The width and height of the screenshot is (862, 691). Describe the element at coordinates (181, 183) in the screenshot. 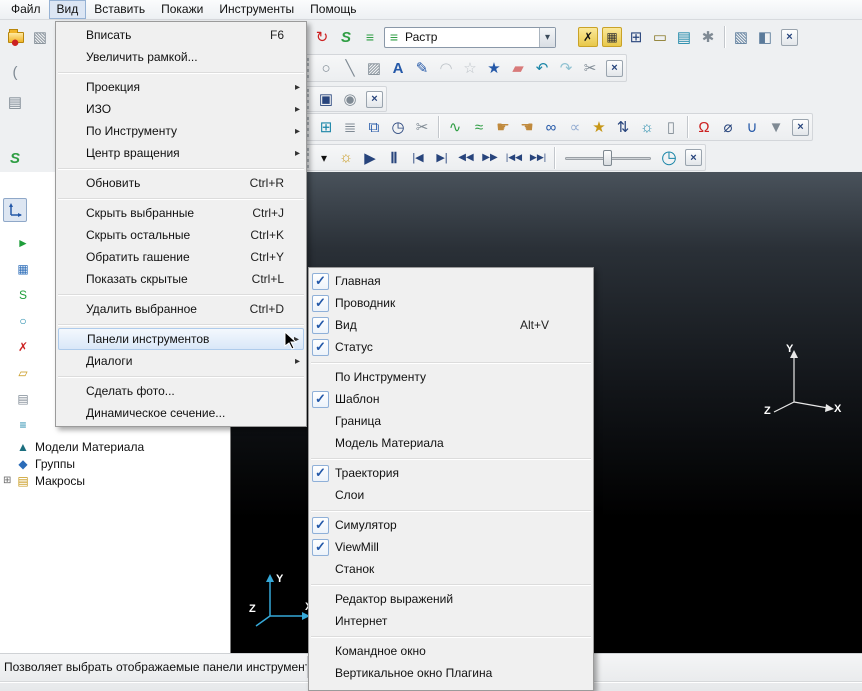

I see `menu-item-refresh: Обновить Ctrl+R ▸` at that location.